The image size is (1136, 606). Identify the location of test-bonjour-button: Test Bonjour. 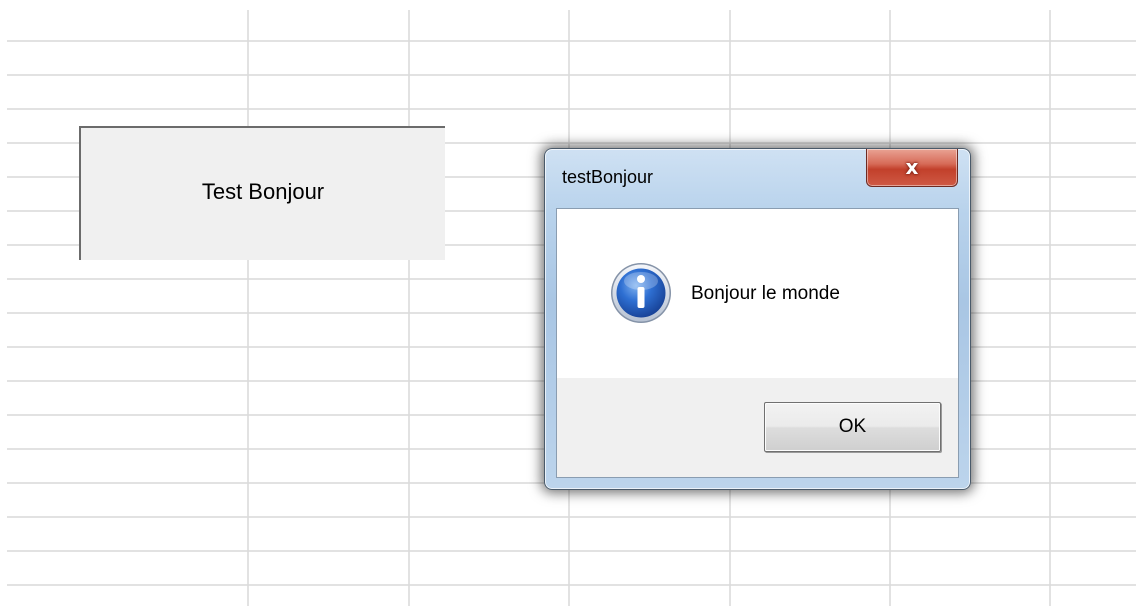
(262, 193).